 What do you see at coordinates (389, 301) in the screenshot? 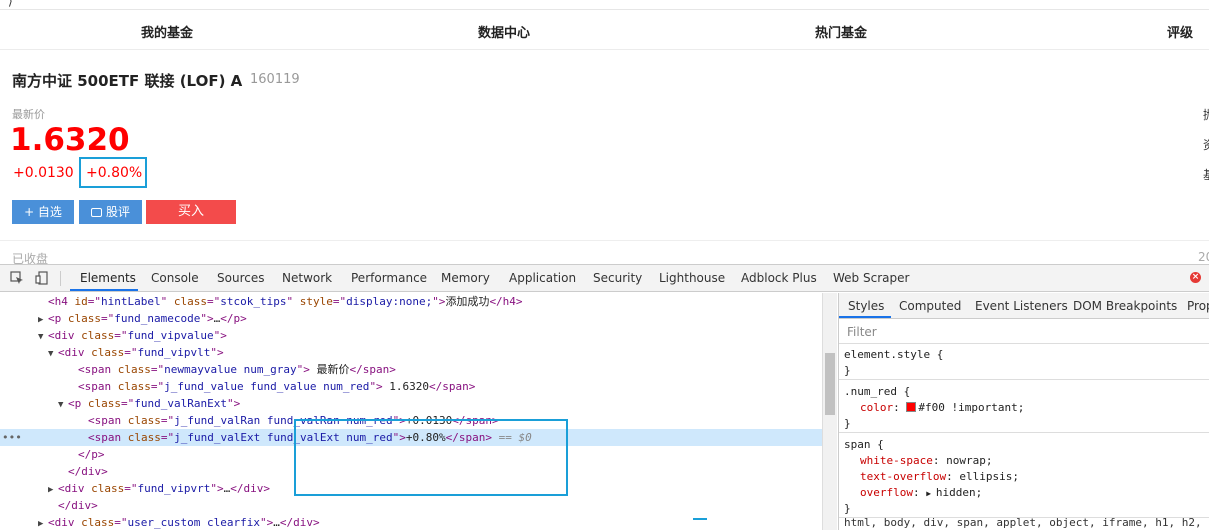
I see `code-token: display:none;` at bounding box center [389, 301].